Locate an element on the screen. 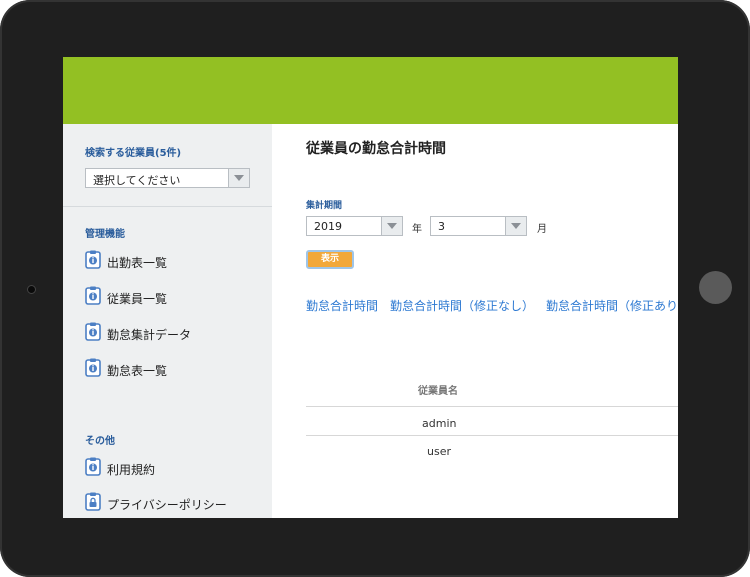 Image resolution: width=750 pixels, height=577 pixels. sidebar-divider is located at coordinates (167, 206).